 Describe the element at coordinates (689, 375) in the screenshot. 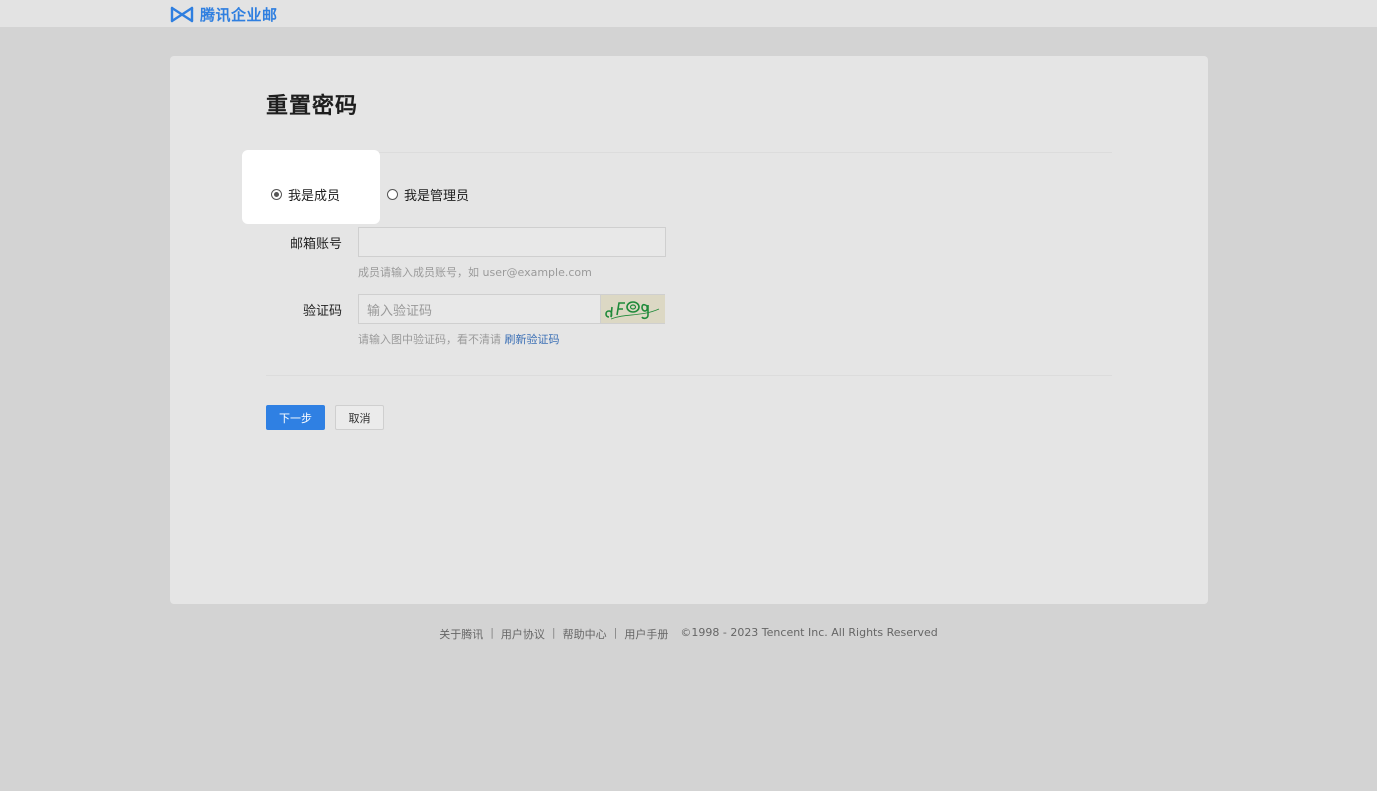

I see `divider-bottom` at that location.